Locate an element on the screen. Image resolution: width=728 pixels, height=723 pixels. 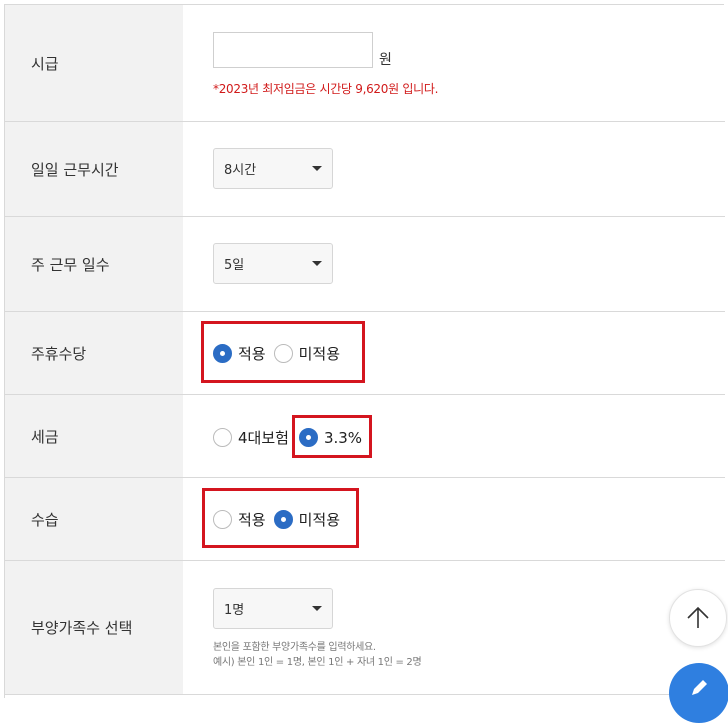
minimum-wage-note: *2023년 최저임금은 시간당 9,620원 입니다. is located at coordinates (326, 89).